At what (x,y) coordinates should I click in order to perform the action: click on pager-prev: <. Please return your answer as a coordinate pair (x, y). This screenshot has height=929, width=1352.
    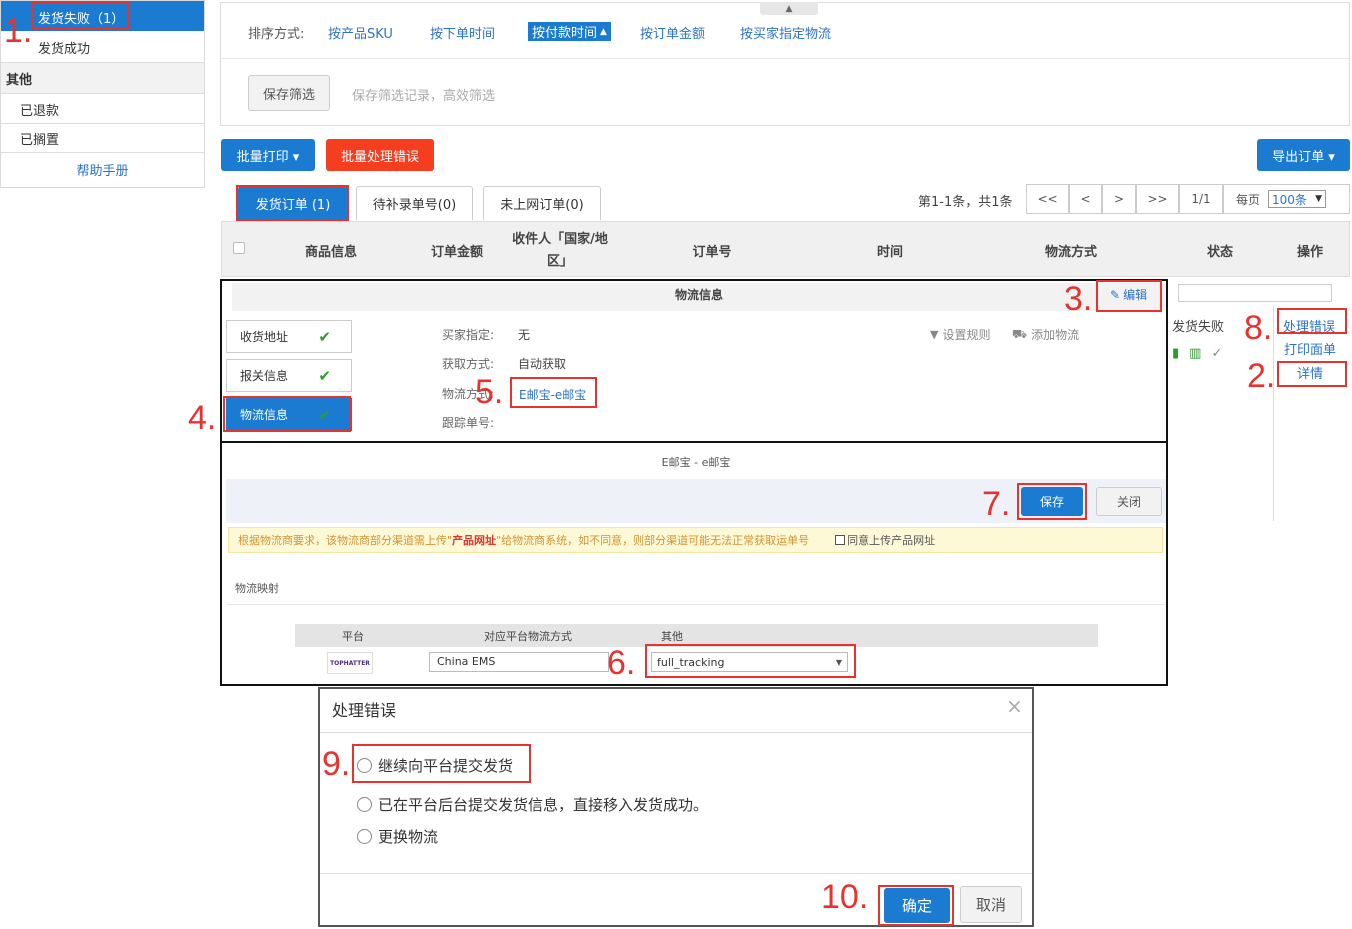
    Looking at the image, I should click on (1085, 199).